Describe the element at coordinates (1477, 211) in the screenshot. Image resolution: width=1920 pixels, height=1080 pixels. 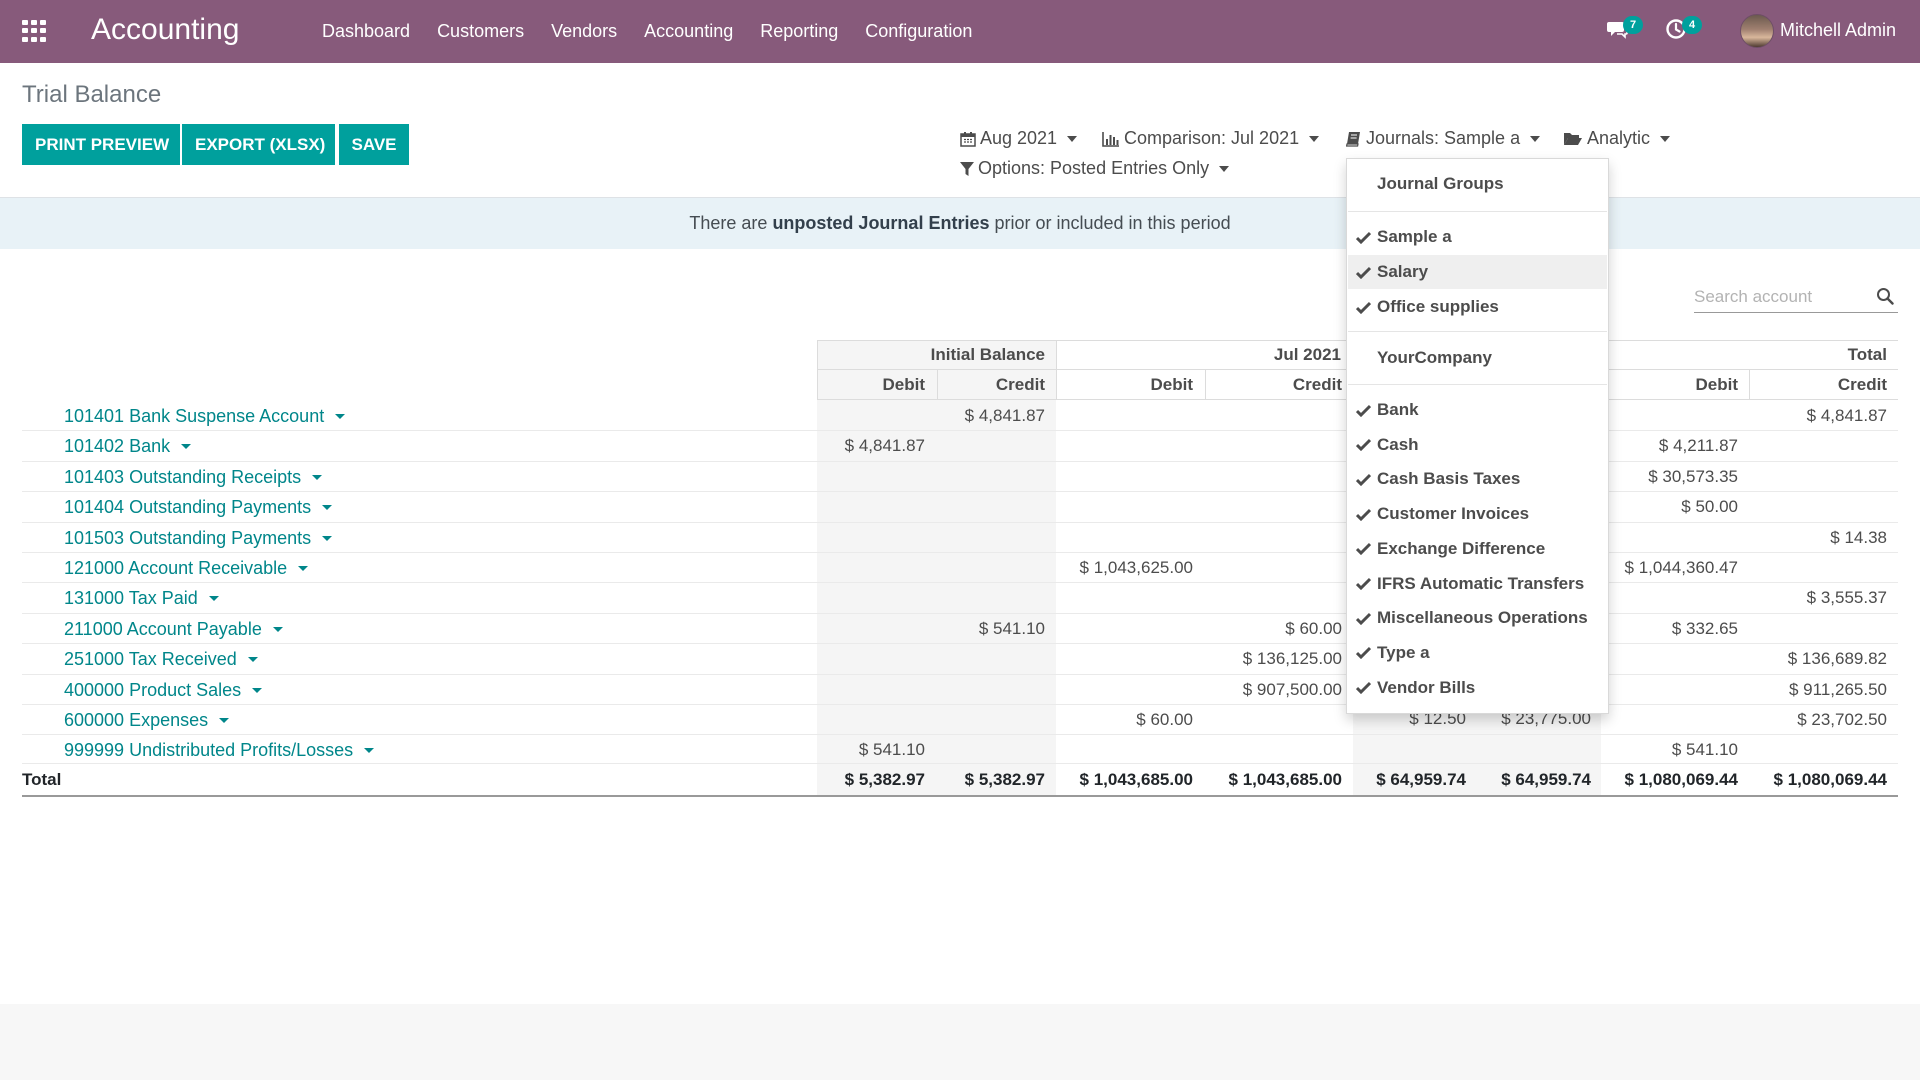
I see `dropdown-divider` at that location.